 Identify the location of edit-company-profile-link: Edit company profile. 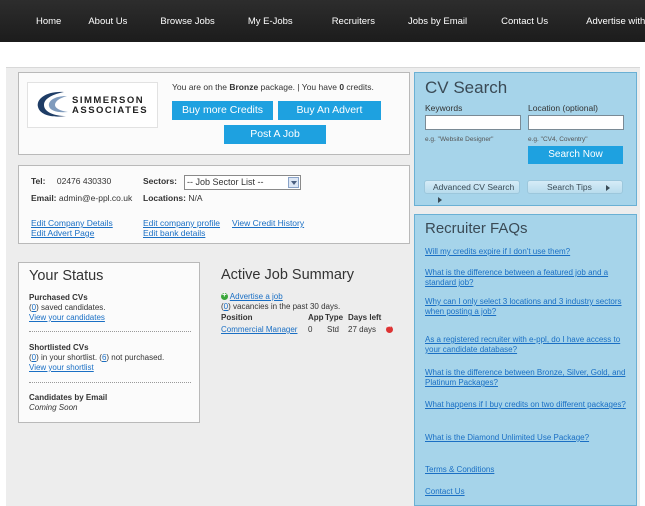
(181, 223).